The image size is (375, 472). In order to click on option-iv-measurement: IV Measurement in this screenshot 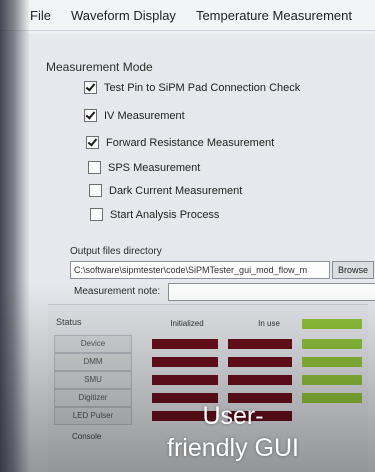, I will do `click(134, 115)`.